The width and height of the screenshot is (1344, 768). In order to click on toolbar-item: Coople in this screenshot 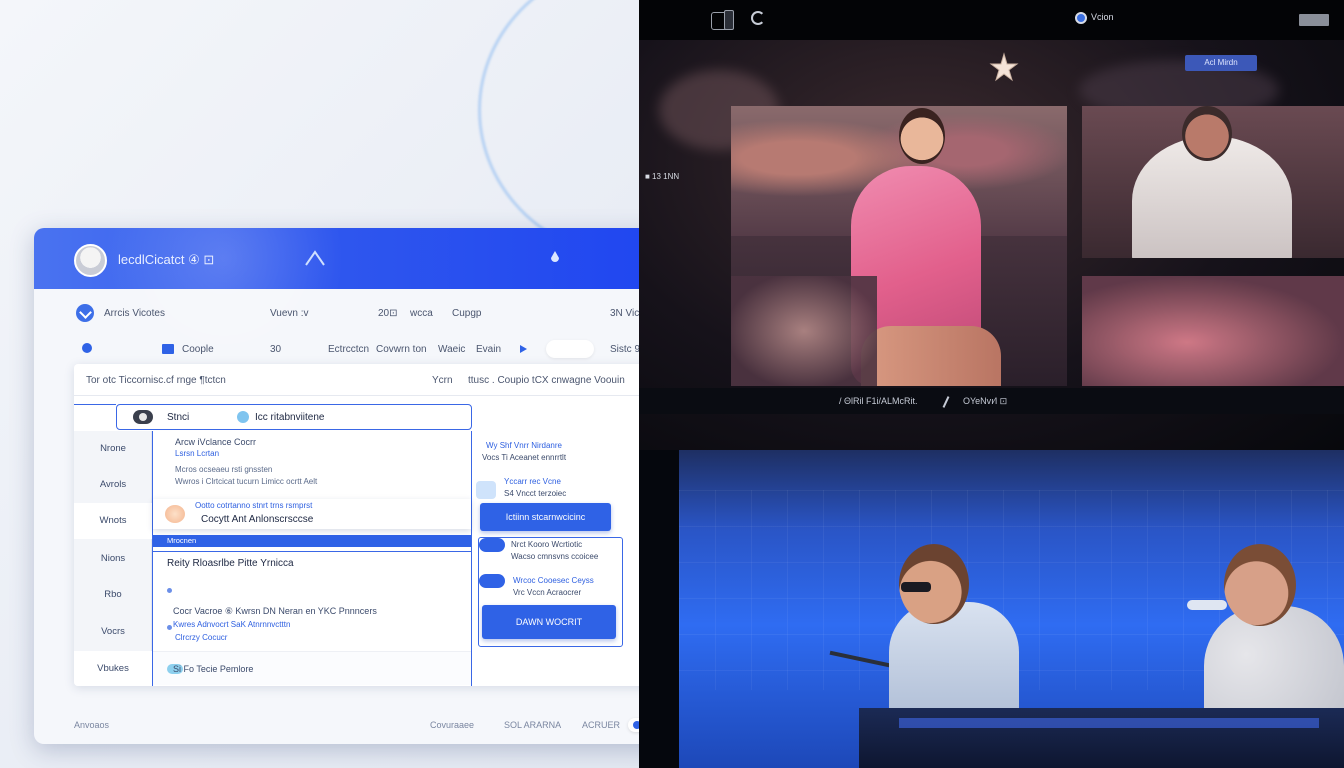, I will do `click(198, 349)`.